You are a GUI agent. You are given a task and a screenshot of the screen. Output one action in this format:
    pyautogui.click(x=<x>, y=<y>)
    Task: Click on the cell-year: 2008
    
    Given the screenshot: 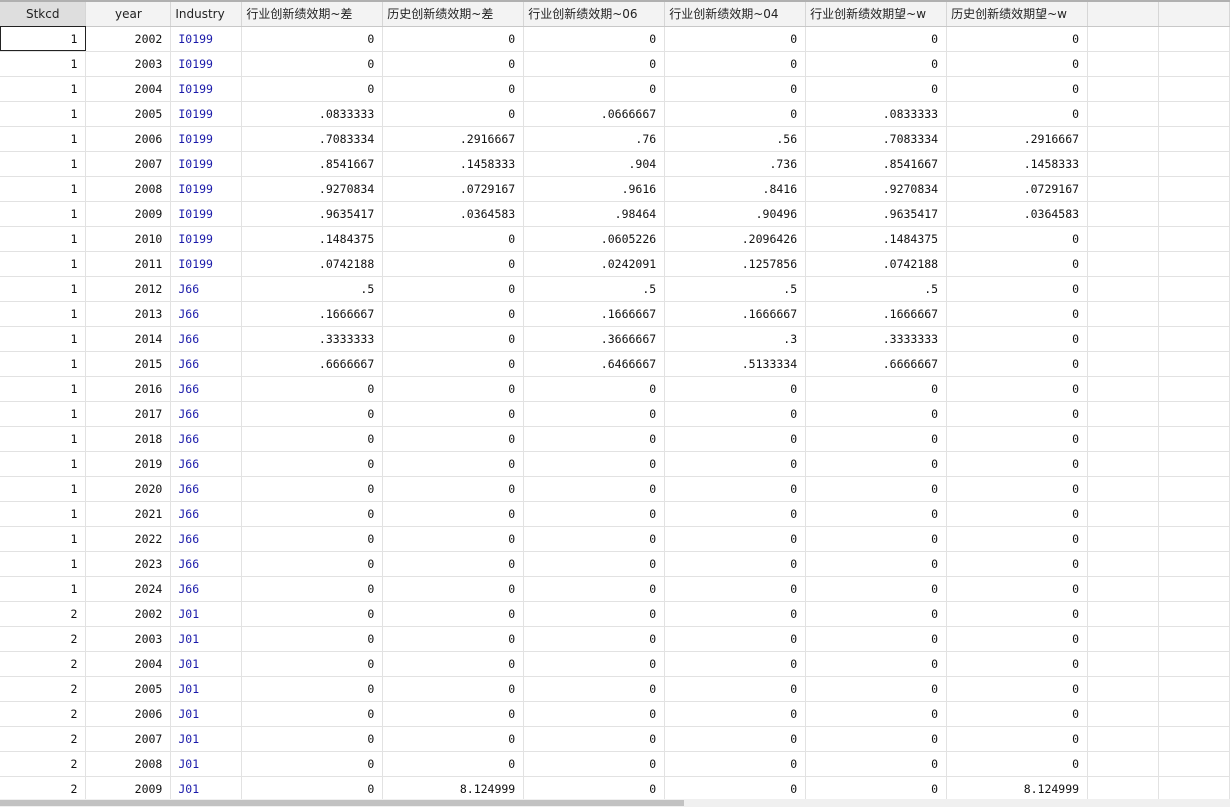 What is the action you would take?
    pyautogui.click(x=128, y=764)
    